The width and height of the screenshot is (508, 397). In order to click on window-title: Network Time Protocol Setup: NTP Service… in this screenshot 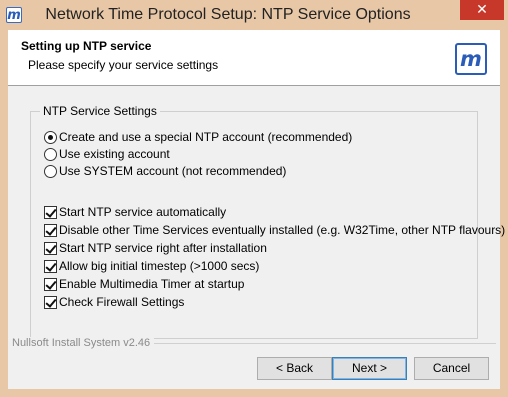, I will do `click(228, 14)`.